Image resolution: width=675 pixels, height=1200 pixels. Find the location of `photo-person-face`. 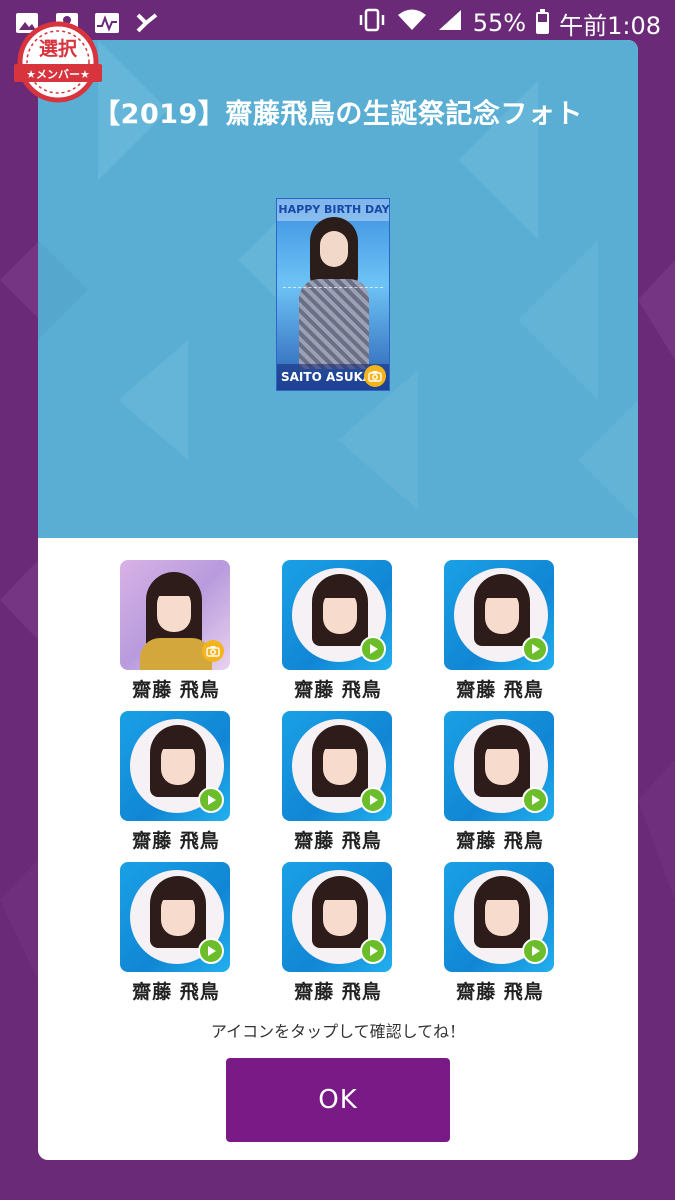

photo-person-face is located at coordinates (334, 249).